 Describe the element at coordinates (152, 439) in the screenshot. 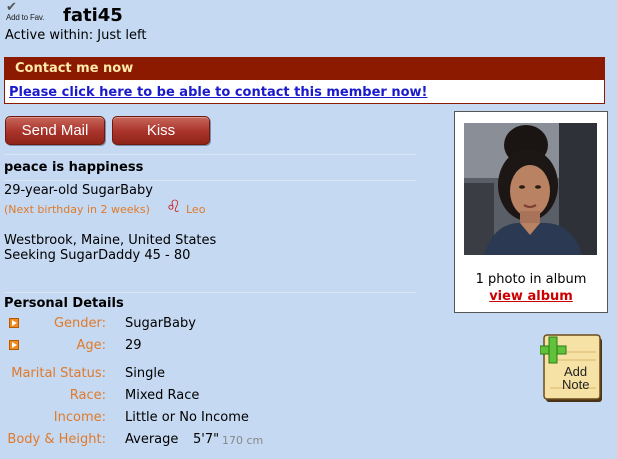

I see `body-type-value: Average` at that location.